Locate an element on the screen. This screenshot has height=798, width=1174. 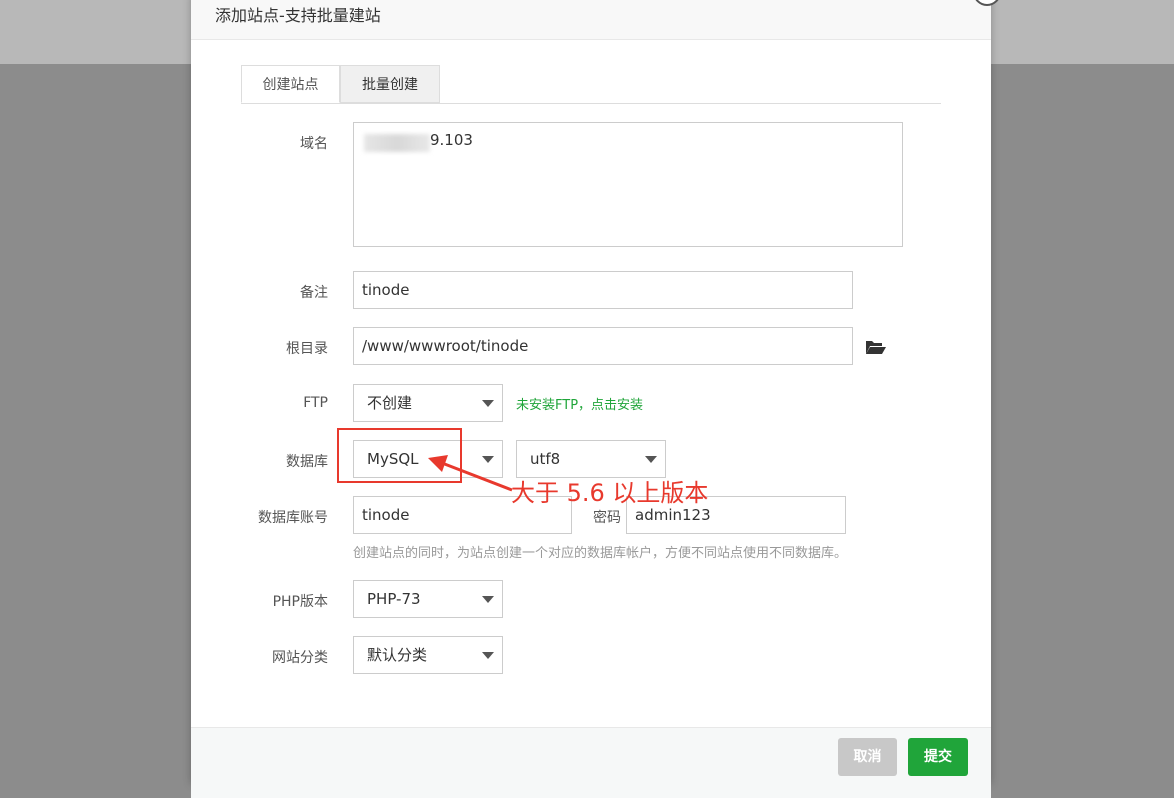
domain-textarea: 9.103 is located at coordinates (628, 184).